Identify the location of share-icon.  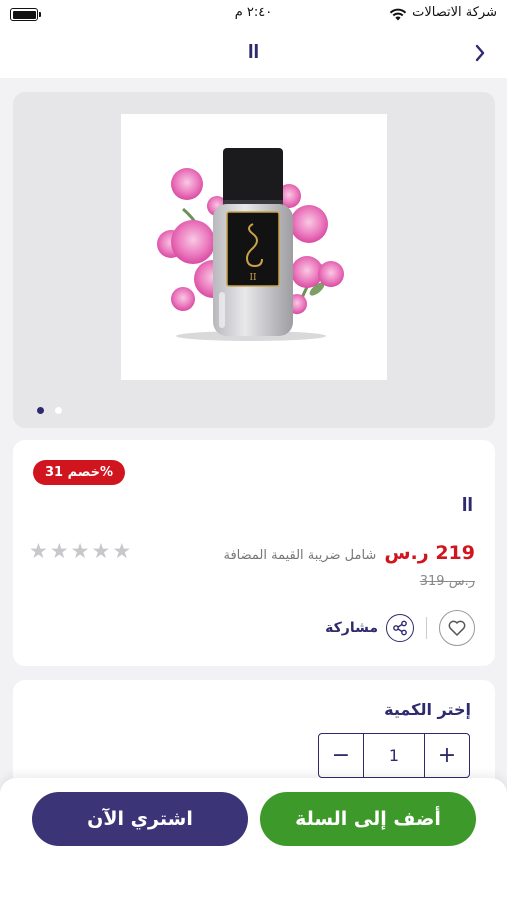
(400, 628).